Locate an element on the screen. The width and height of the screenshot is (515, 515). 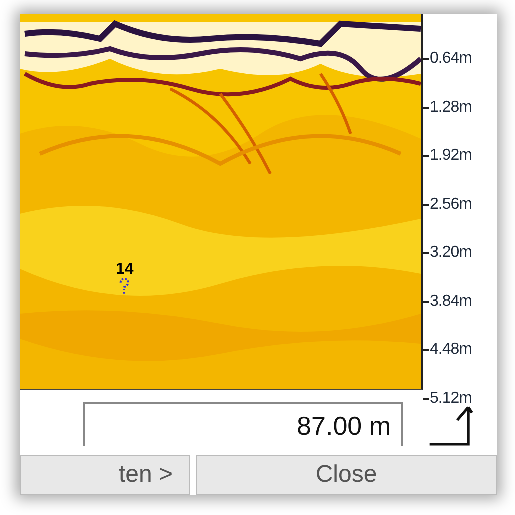
dialog-button: Close is located at coordinates (346, 475).